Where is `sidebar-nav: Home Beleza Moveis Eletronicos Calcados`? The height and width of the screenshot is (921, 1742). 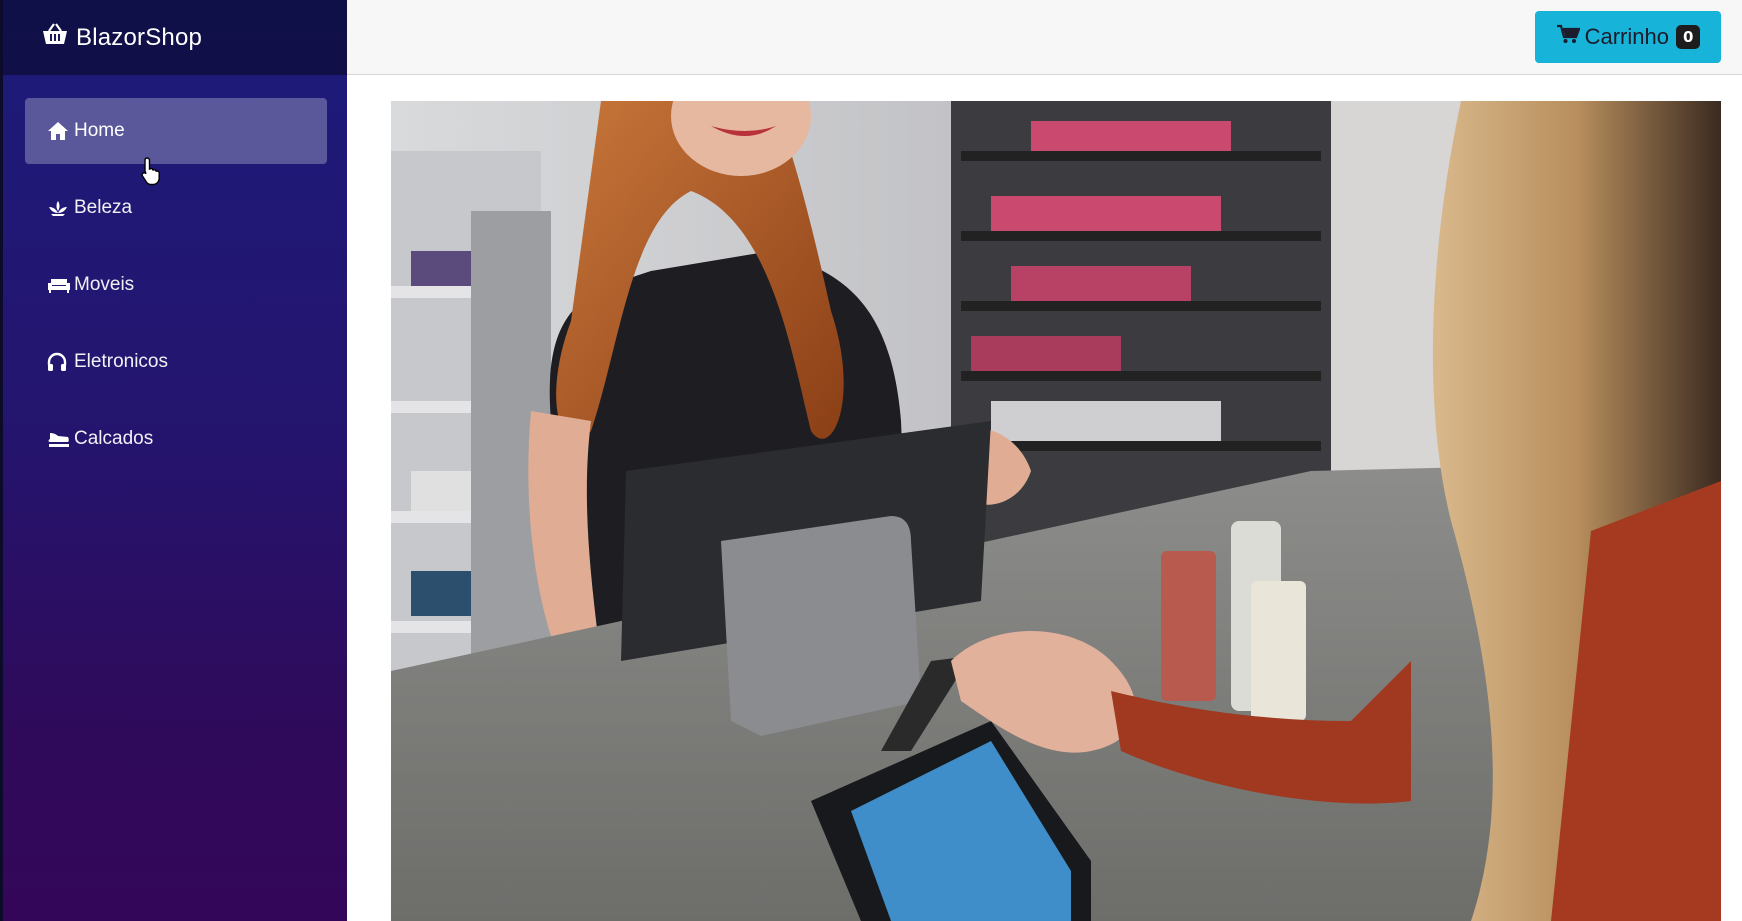 sidebar-nav: Home Beleza Moveis Eletronicos Calcados is located at coordinates (175, 273).